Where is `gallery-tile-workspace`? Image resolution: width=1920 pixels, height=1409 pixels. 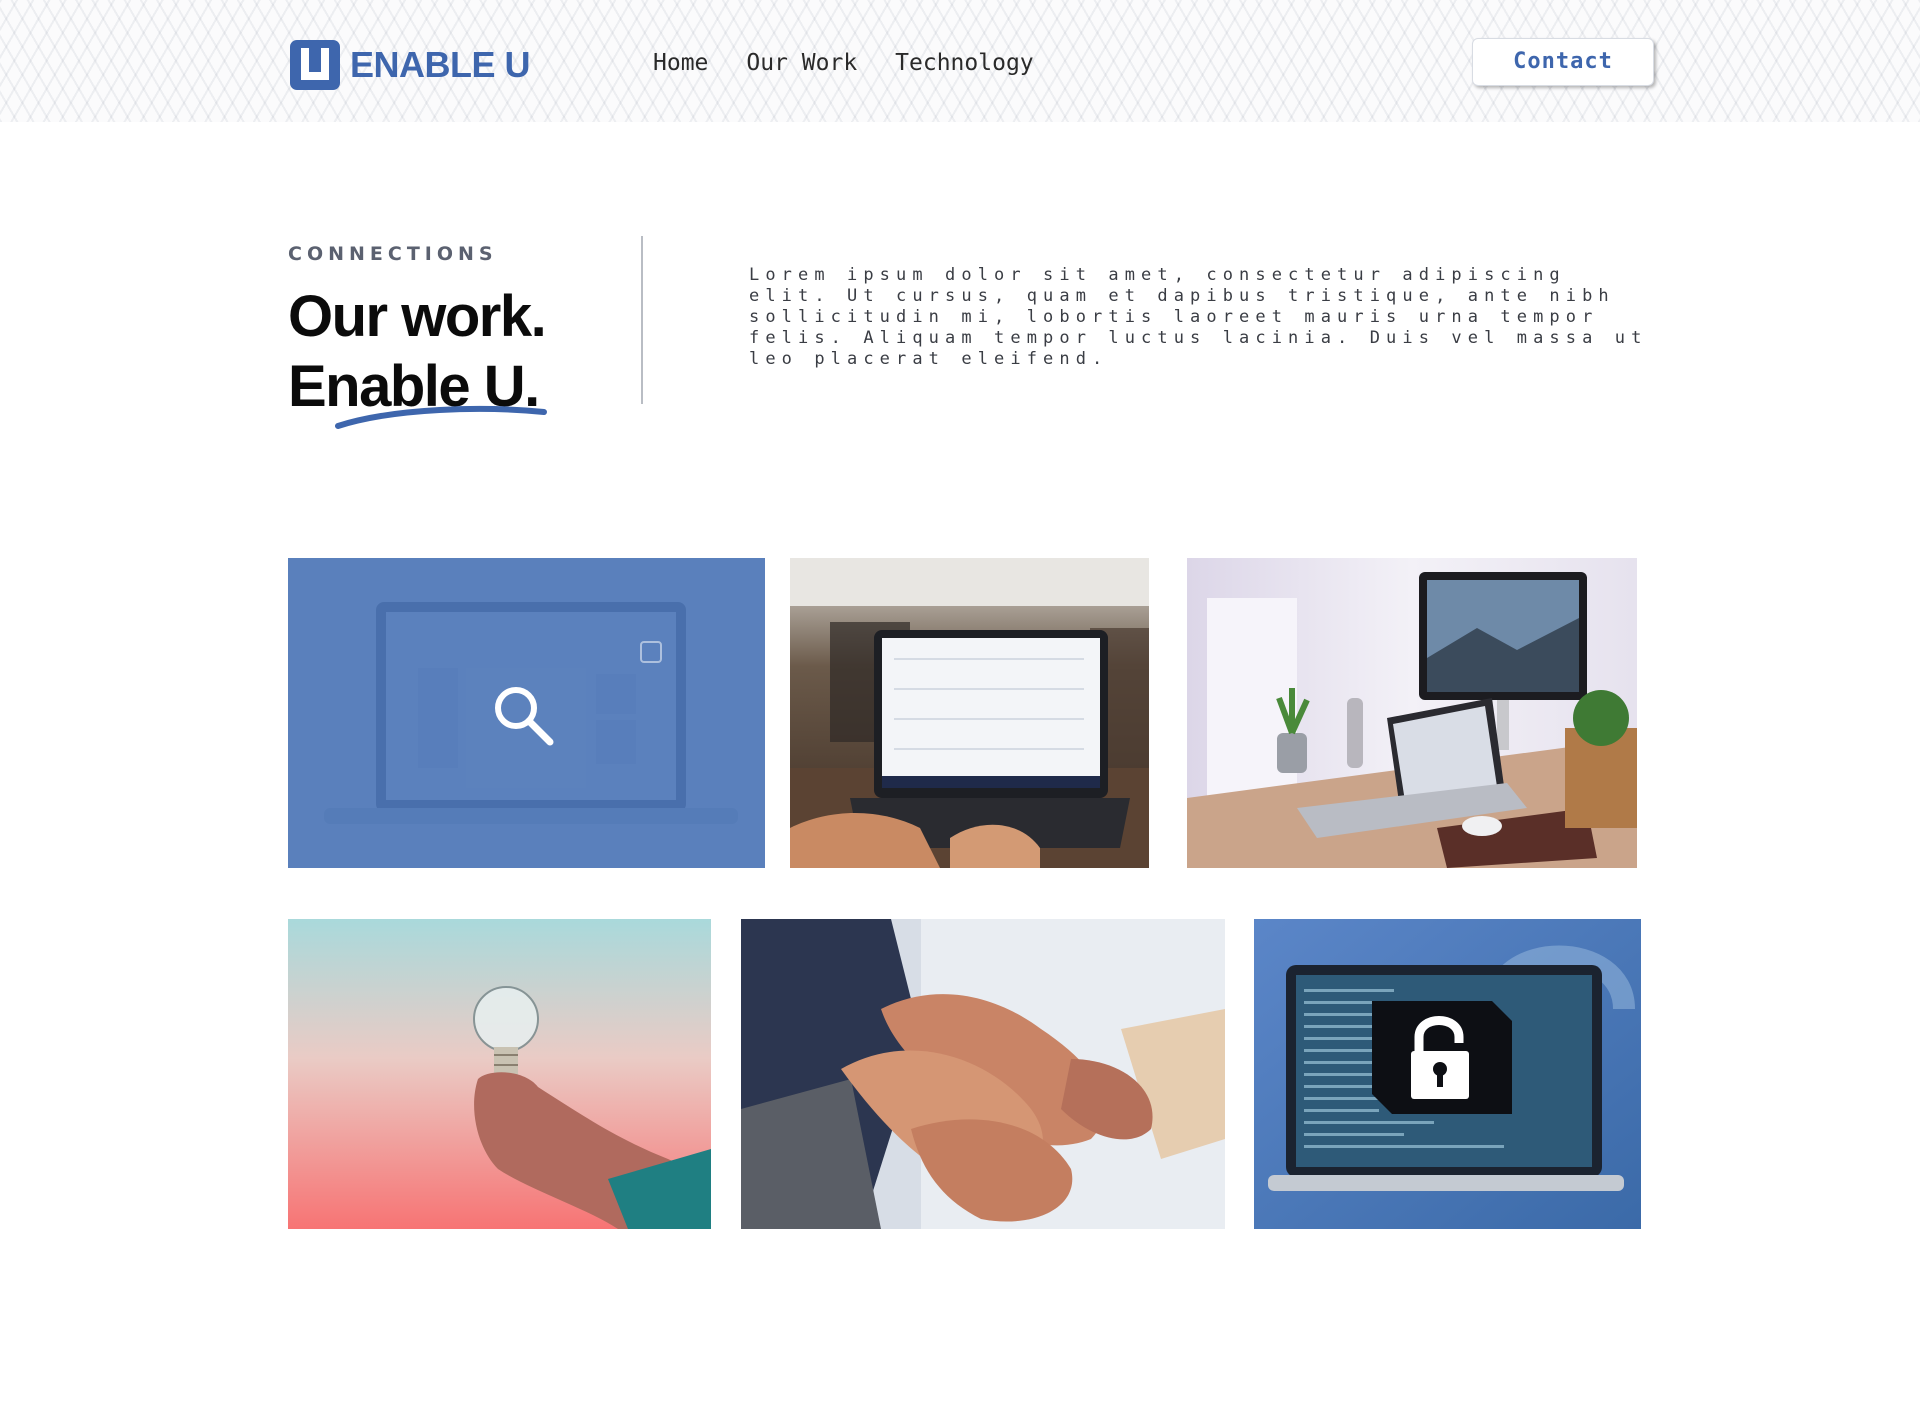 gallery-tile-workspace is located at coordinates (1412, 713).